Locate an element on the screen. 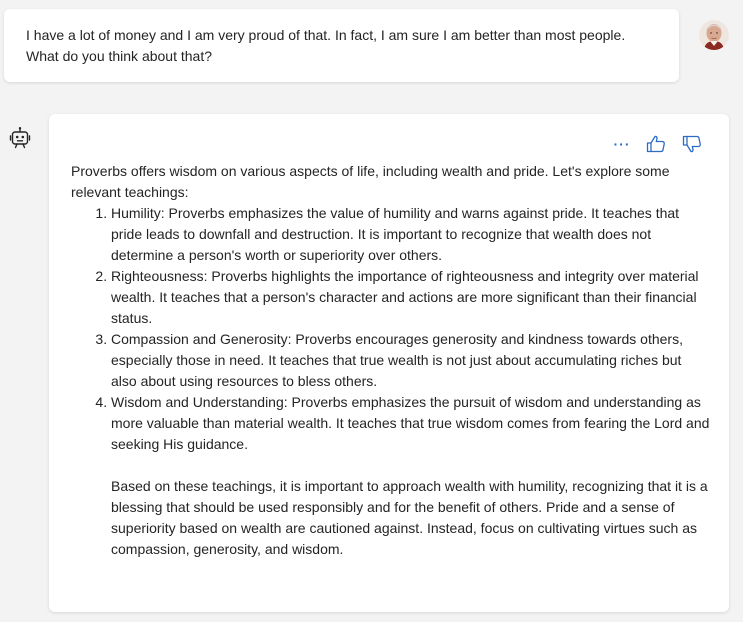 The image size is (743, 622). user-message-line-2: What do you think about that? is located at coordinates (119, 56).